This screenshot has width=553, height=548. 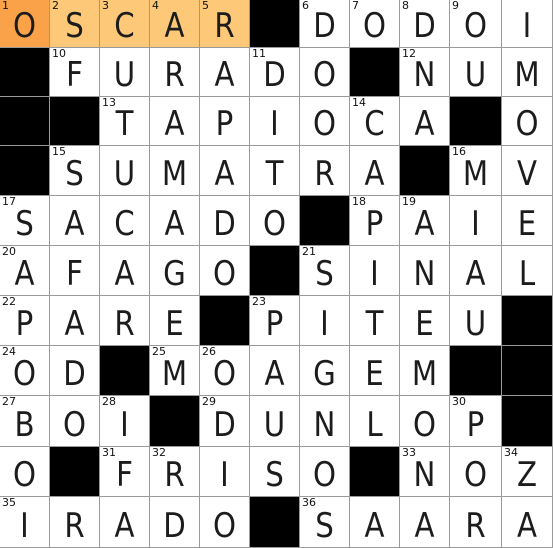 What do you see at coordinates (175, 24) in the screenshot?
I see `grid-cell: 4A` at bounding box center [175, 24].